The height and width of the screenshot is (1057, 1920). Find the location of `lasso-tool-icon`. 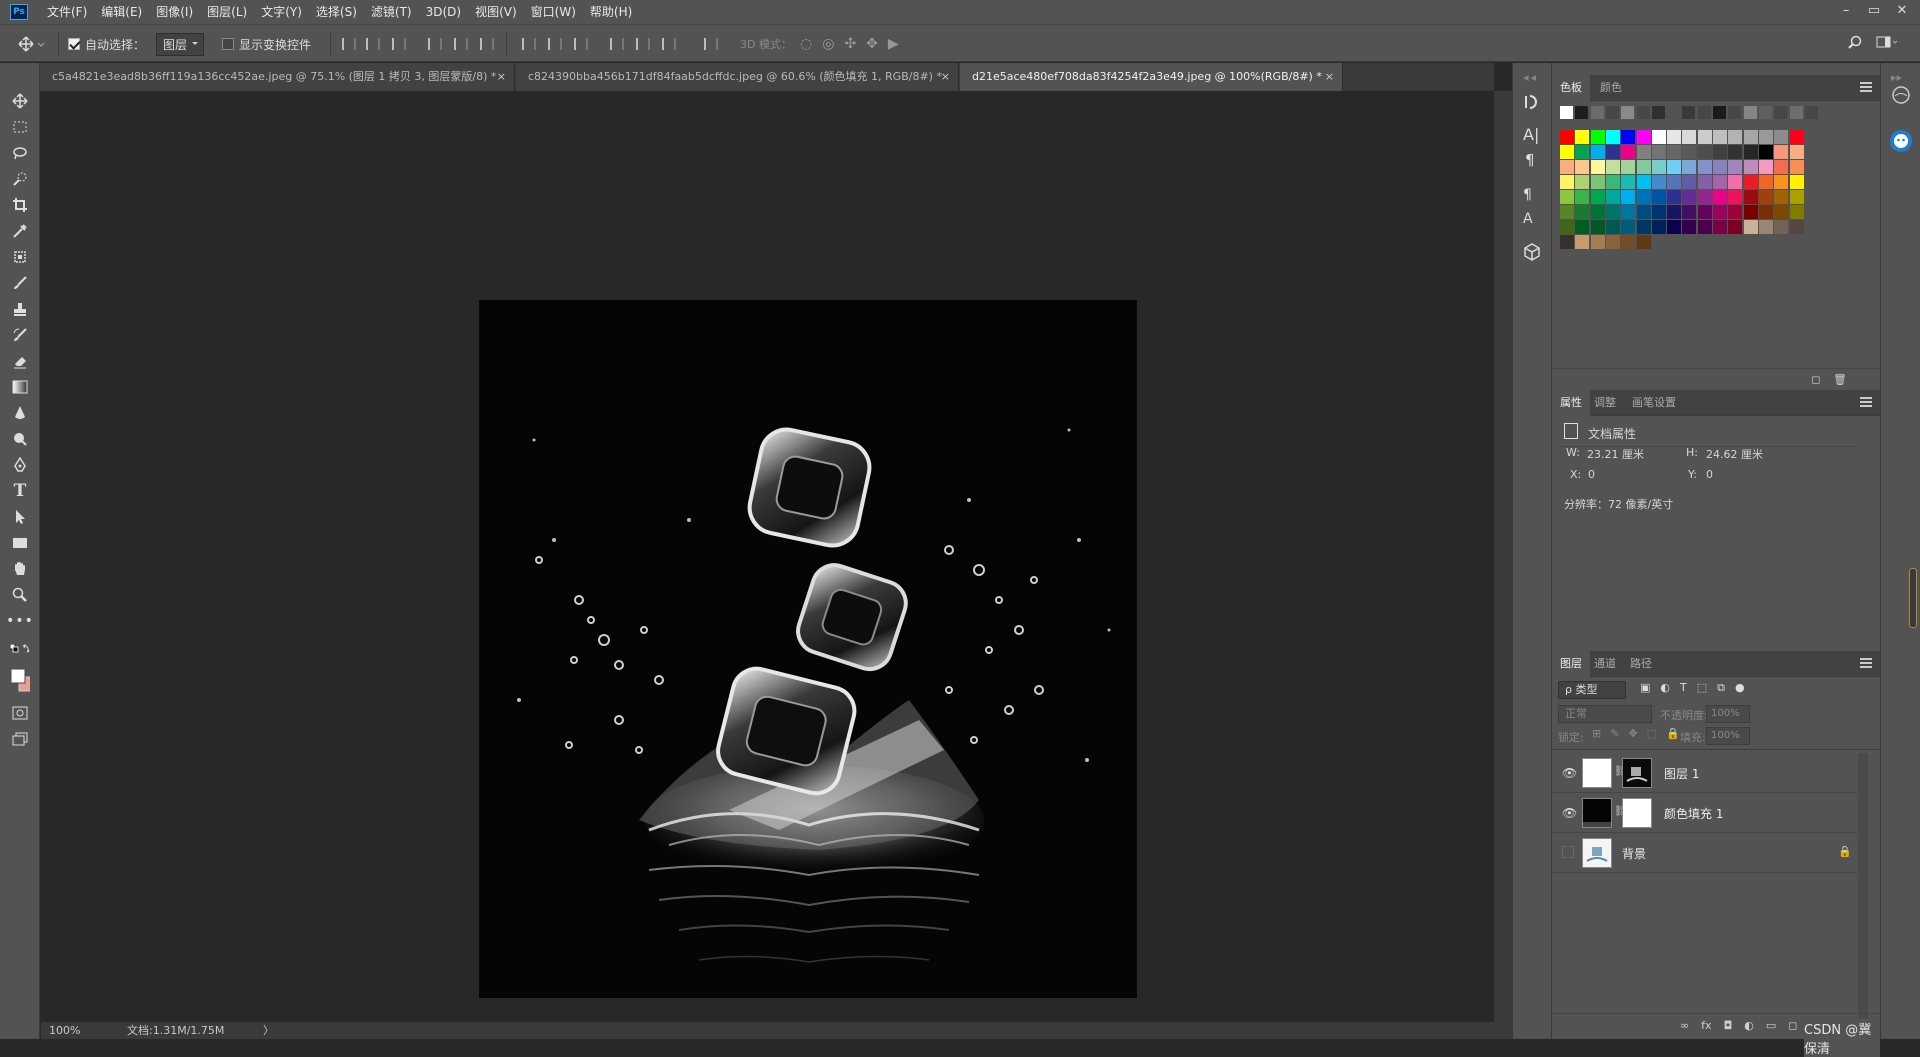

lasso-tool-icon is located at coordinates (20, 153).